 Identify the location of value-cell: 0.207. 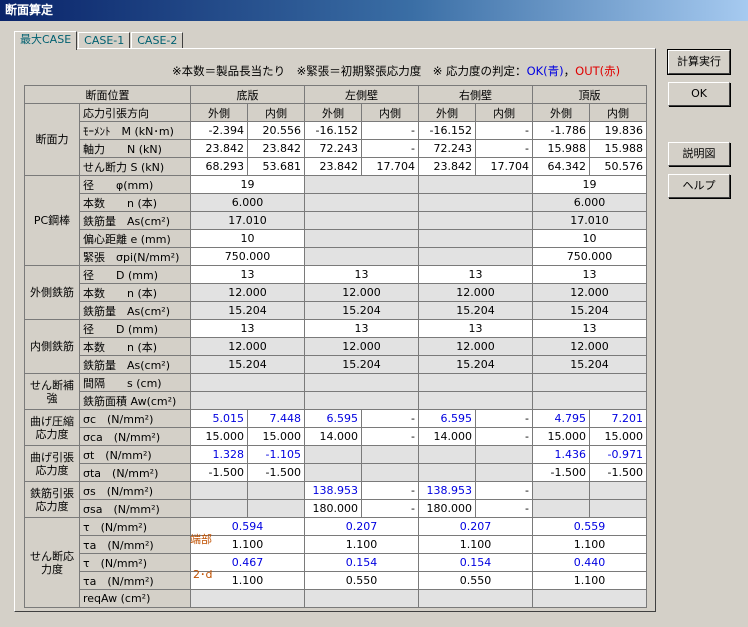
(475, 526).